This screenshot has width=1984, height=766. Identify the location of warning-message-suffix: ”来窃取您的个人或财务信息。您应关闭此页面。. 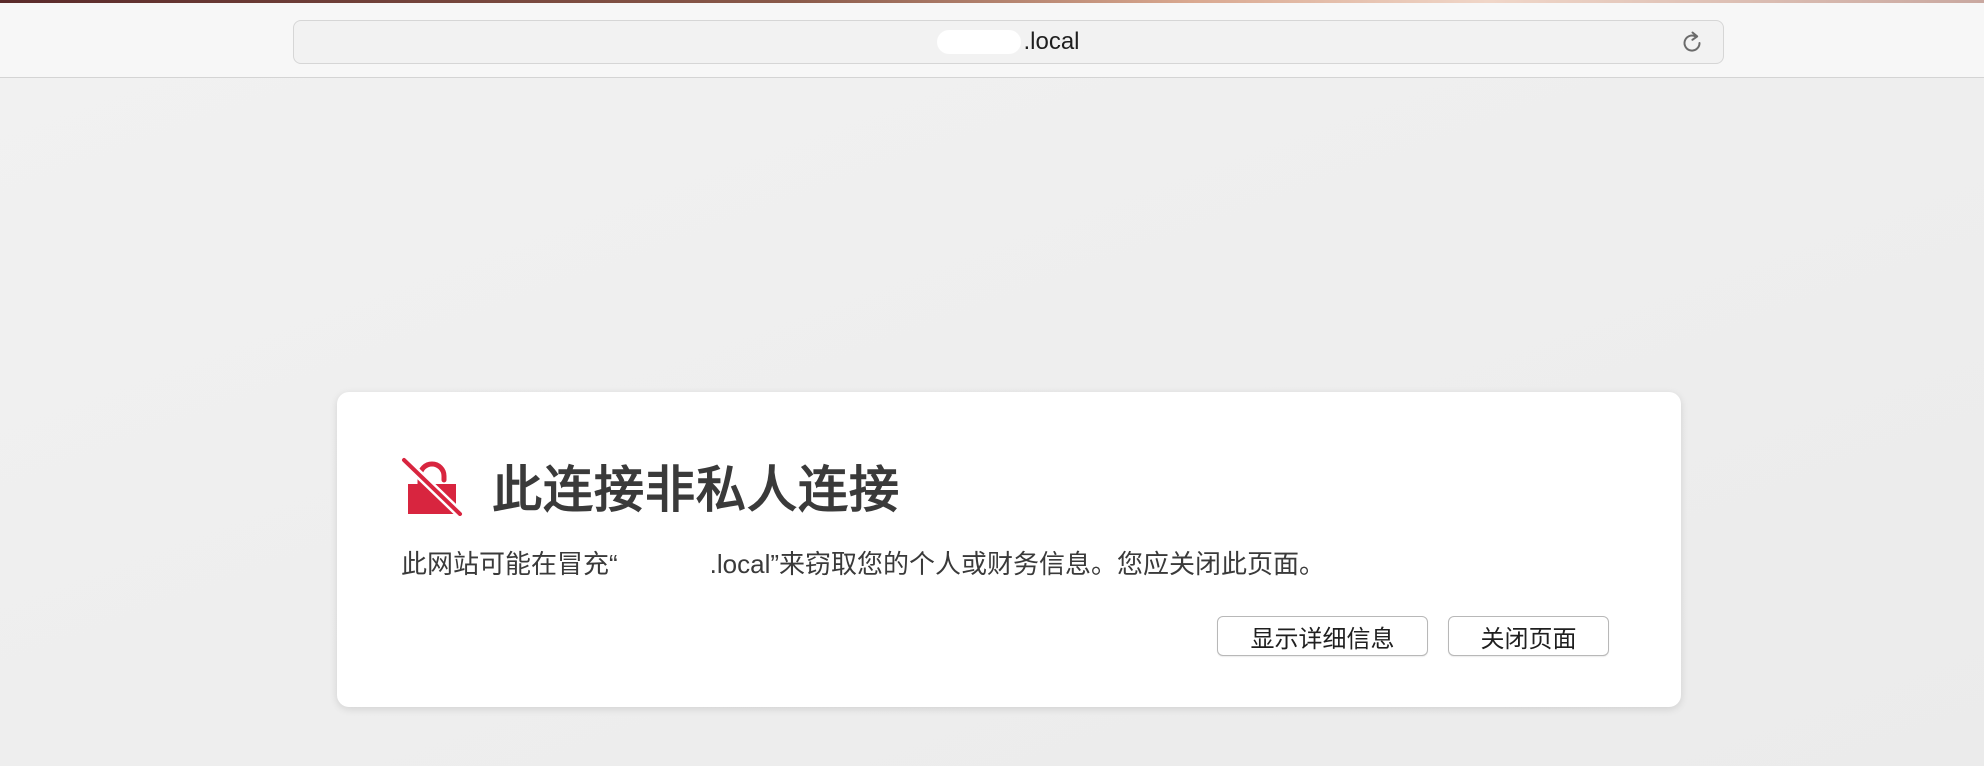
(1048, 564).